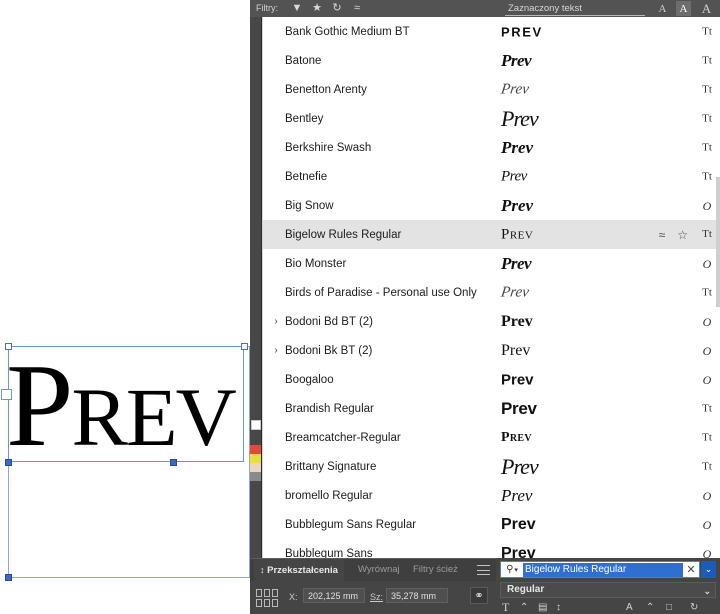  Describe the element at coordinates (328, 147) in the screenshot. I see `font-name-label: Berkshire Swash` at that location.